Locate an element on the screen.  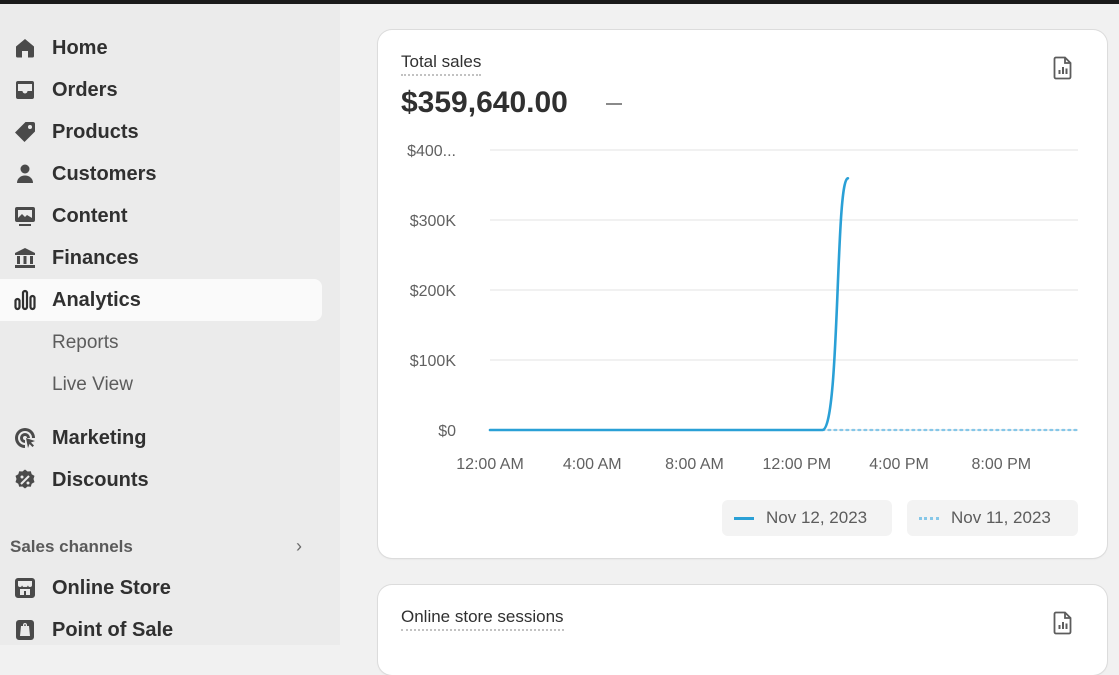
y-tick-label: $100K is located at coordinates (433, 361).